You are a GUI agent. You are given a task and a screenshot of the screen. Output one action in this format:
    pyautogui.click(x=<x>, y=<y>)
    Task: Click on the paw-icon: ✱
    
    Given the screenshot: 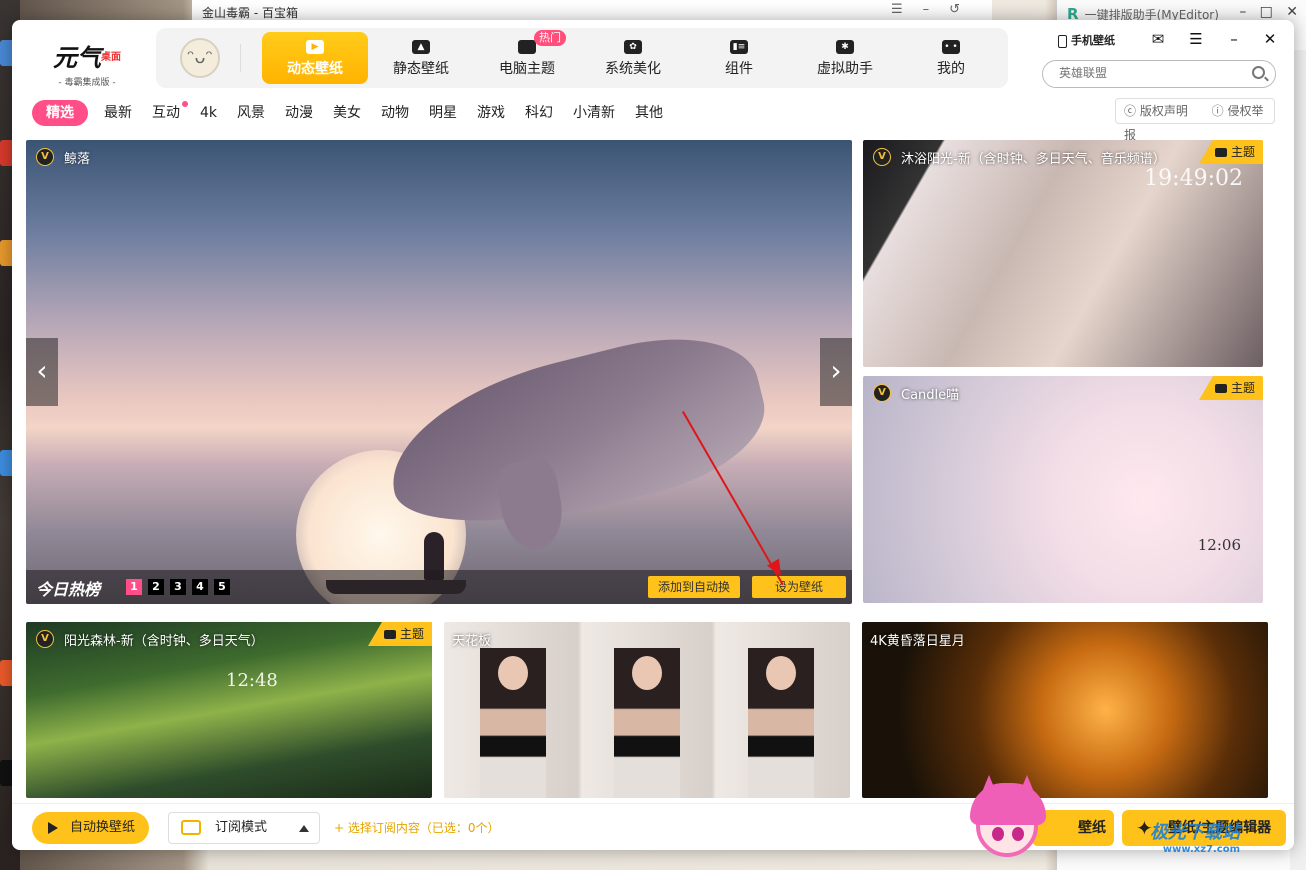 What is the action you would take?
    pyautogui.click(x=845, y=47)
    